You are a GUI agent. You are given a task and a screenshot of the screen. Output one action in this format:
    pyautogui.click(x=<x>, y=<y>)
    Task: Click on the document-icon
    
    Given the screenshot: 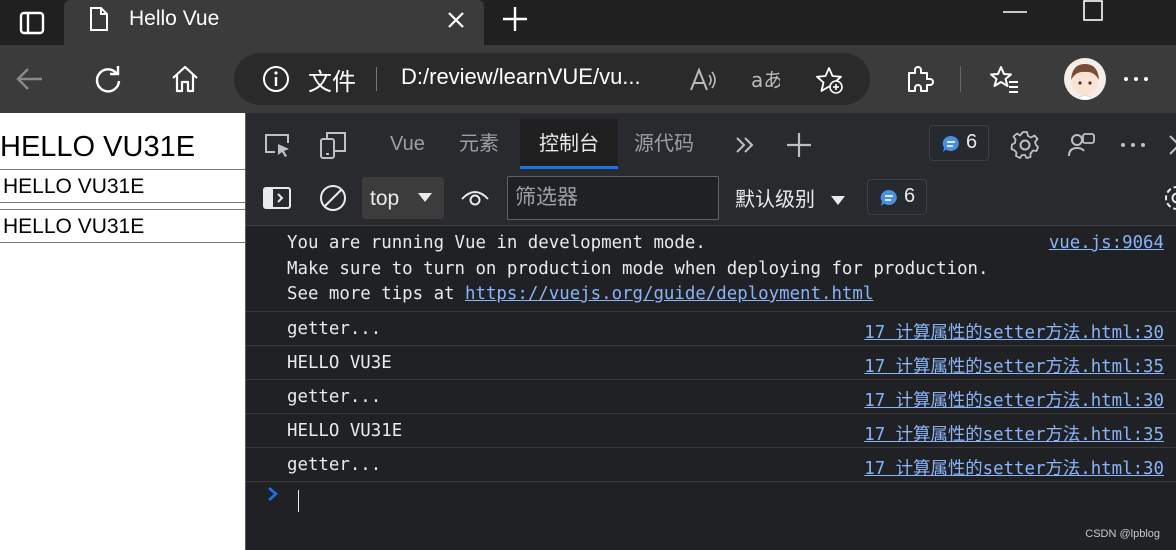 What is the action you would take?
    pyautogui.click(x=99, y=19)
    